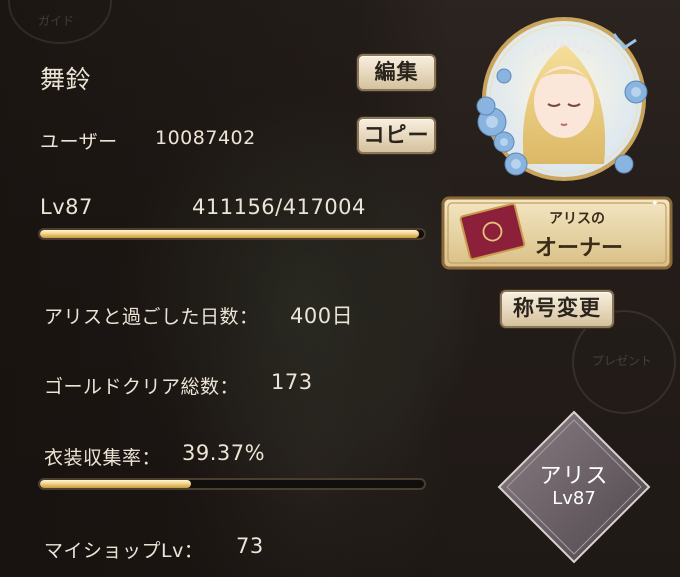  What do you see at coordinates (79, 142) in the screenshot?
I see `user-id-label: ユーザー` at bounding box center [79, 142].